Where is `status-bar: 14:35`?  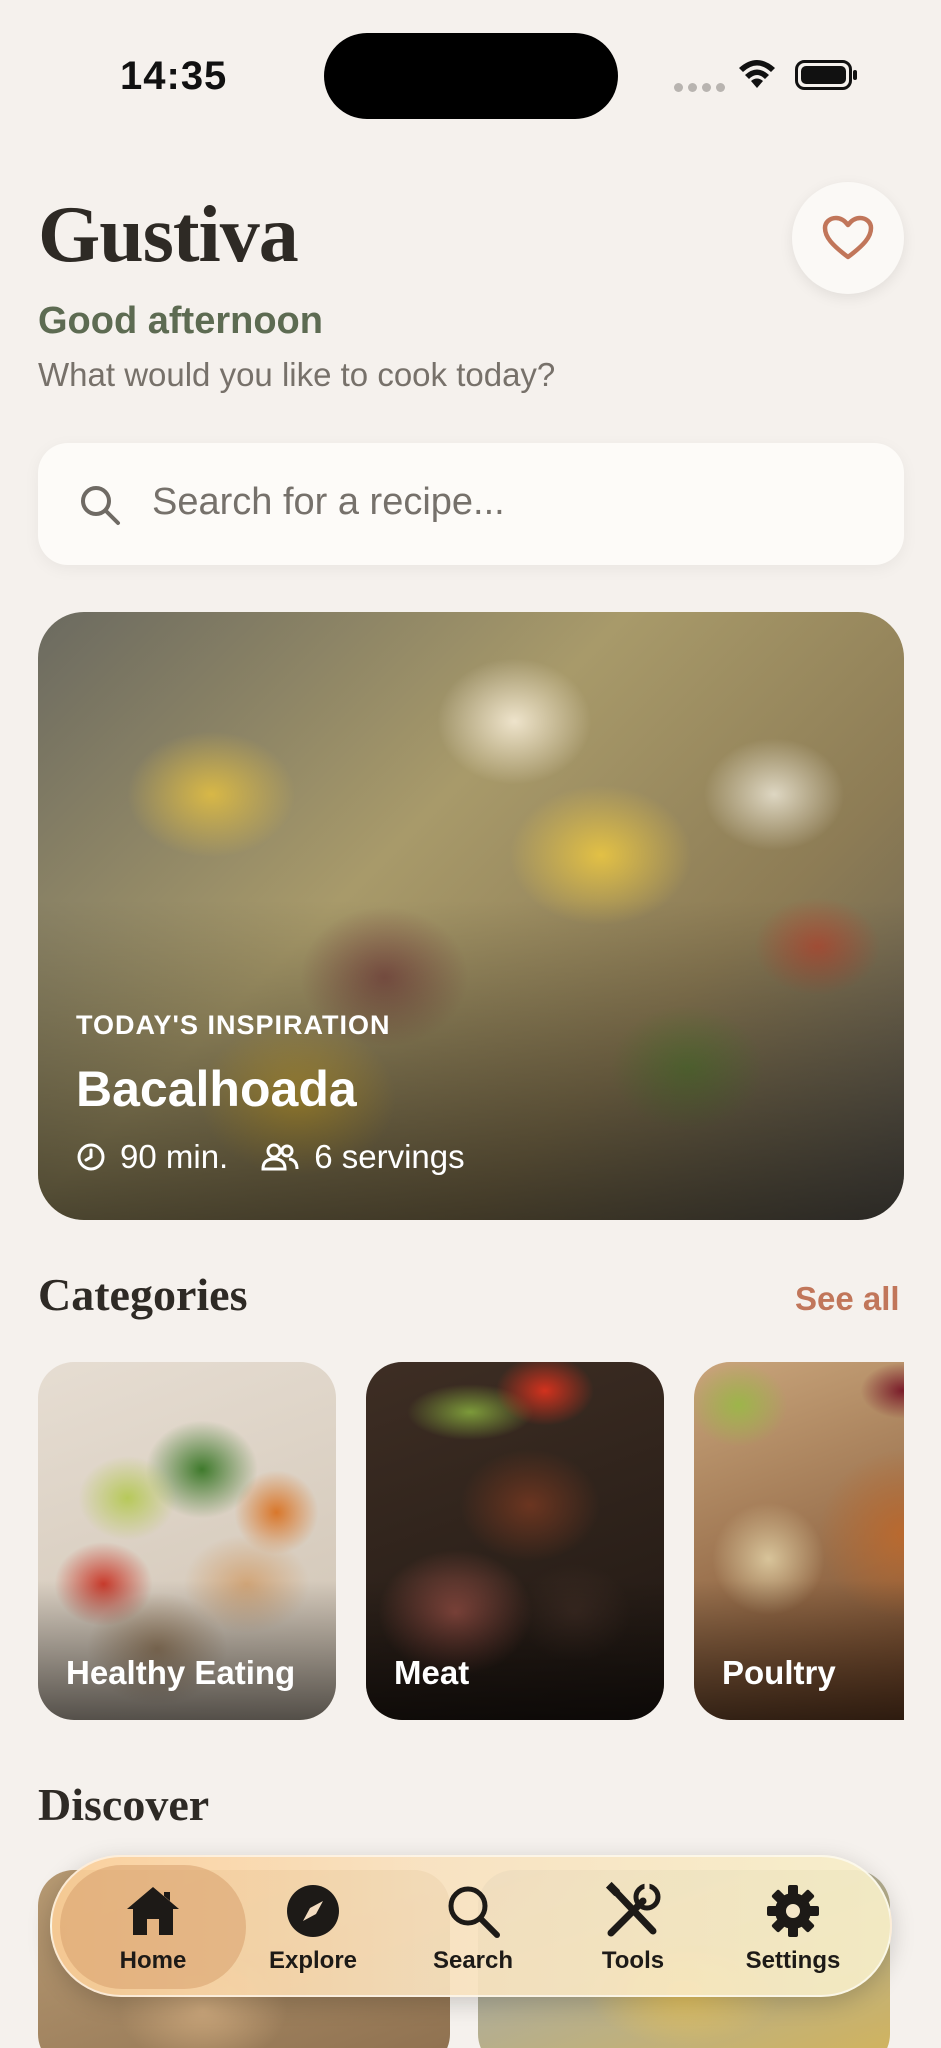
status-bar: 14:35 is located at coordinates (470, 75).